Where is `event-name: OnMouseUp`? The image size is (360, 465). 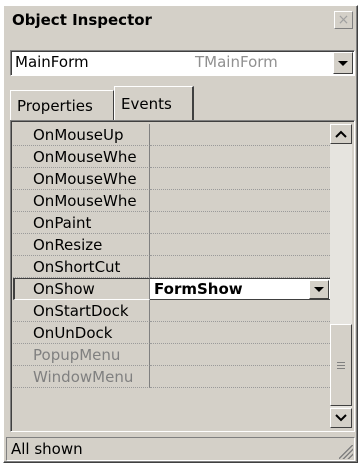
event-name: OnMouseUp is located at coordinates (81, 135).